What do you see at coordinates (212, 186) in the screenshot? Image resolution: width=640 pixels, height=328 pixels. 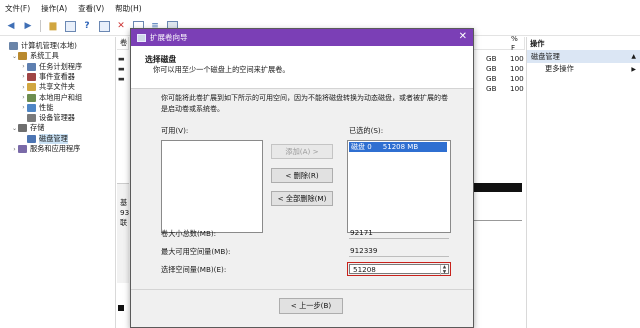 I see `available-disks-list` at bounding box center [212, 186].